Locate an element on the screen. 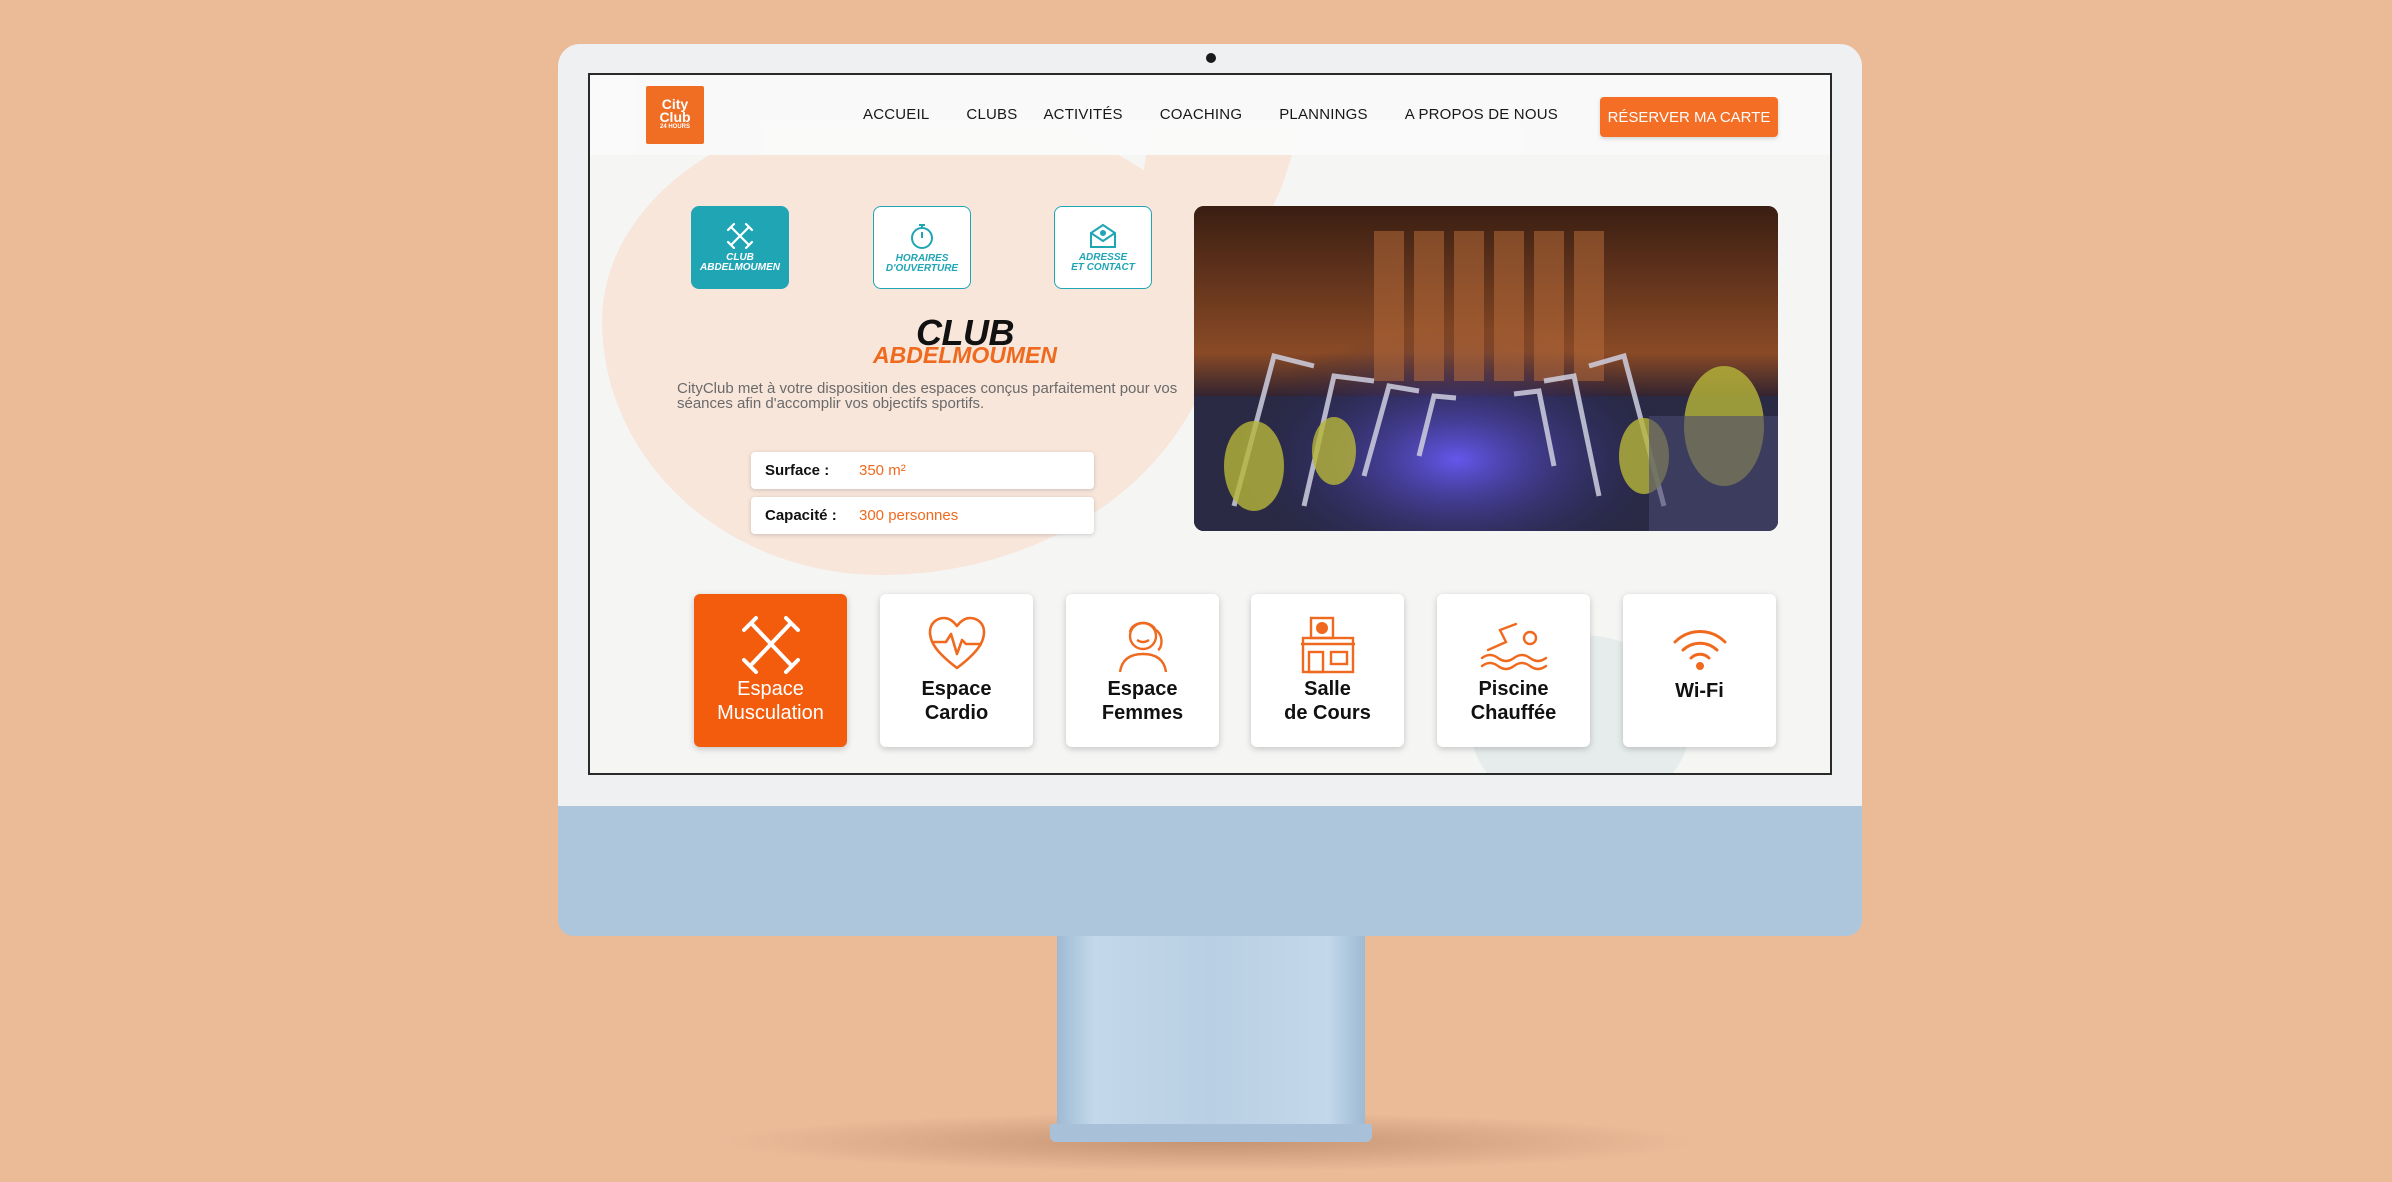  nav-activites: ACTIVITÉS is located at coordinates (1082, 114).